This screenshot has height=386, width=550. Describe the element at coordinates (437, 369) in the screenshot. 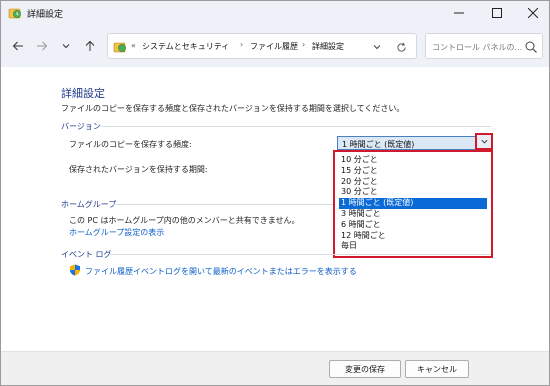

I see `cancel-button: キャンセル` at that location.